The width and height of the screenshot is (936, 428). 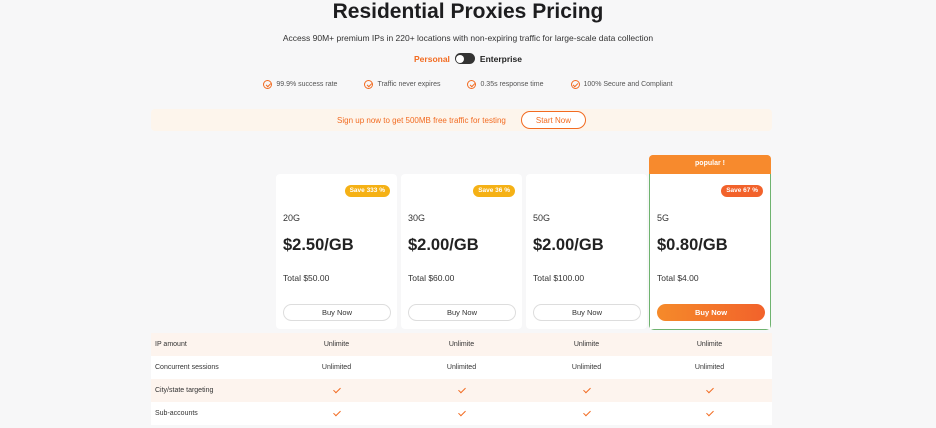 I want to click on plan-size: 20G, so click(x=292, y=218).